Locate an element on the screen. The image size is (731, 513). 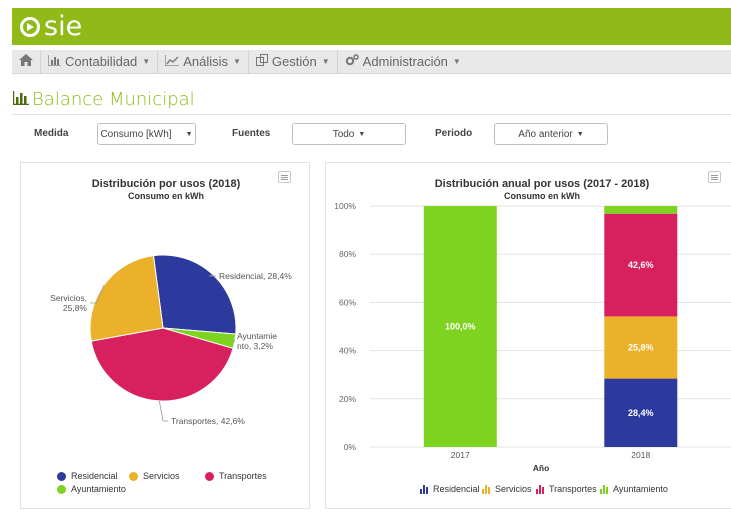
pie-data-label: nto, 3,2% is located at coordinates (255, 346).